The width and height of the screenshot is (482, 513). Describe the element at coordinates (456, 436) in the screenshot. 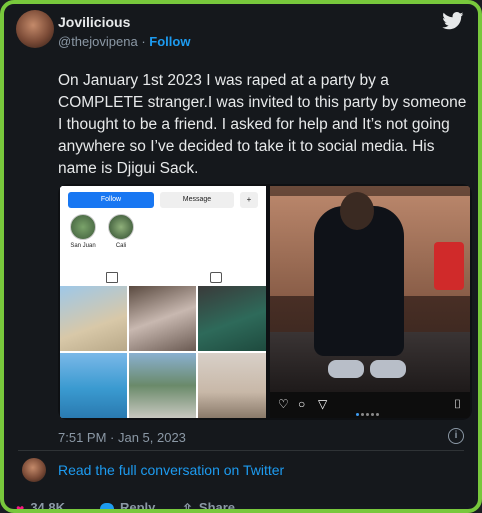

I see `info-icon: i` at that location.